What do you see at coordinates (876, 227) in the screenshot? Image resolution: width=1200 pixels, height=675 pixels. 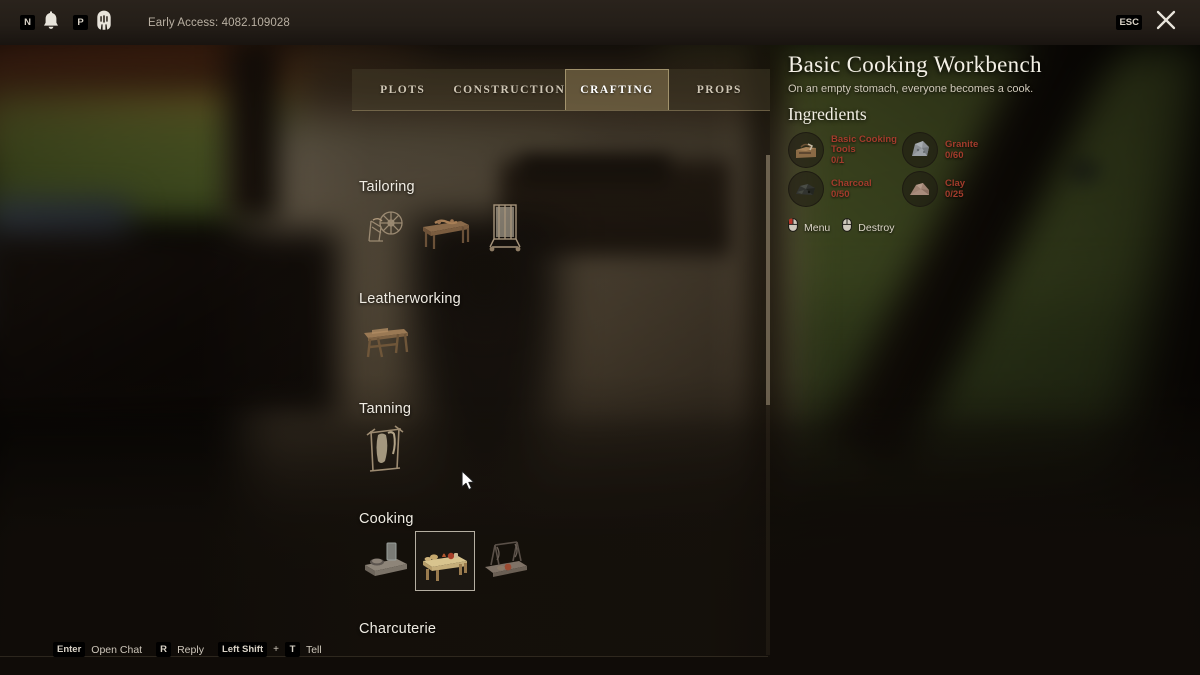 I see `destroy-action-label: Destroy` at bounding box center [876, 227].